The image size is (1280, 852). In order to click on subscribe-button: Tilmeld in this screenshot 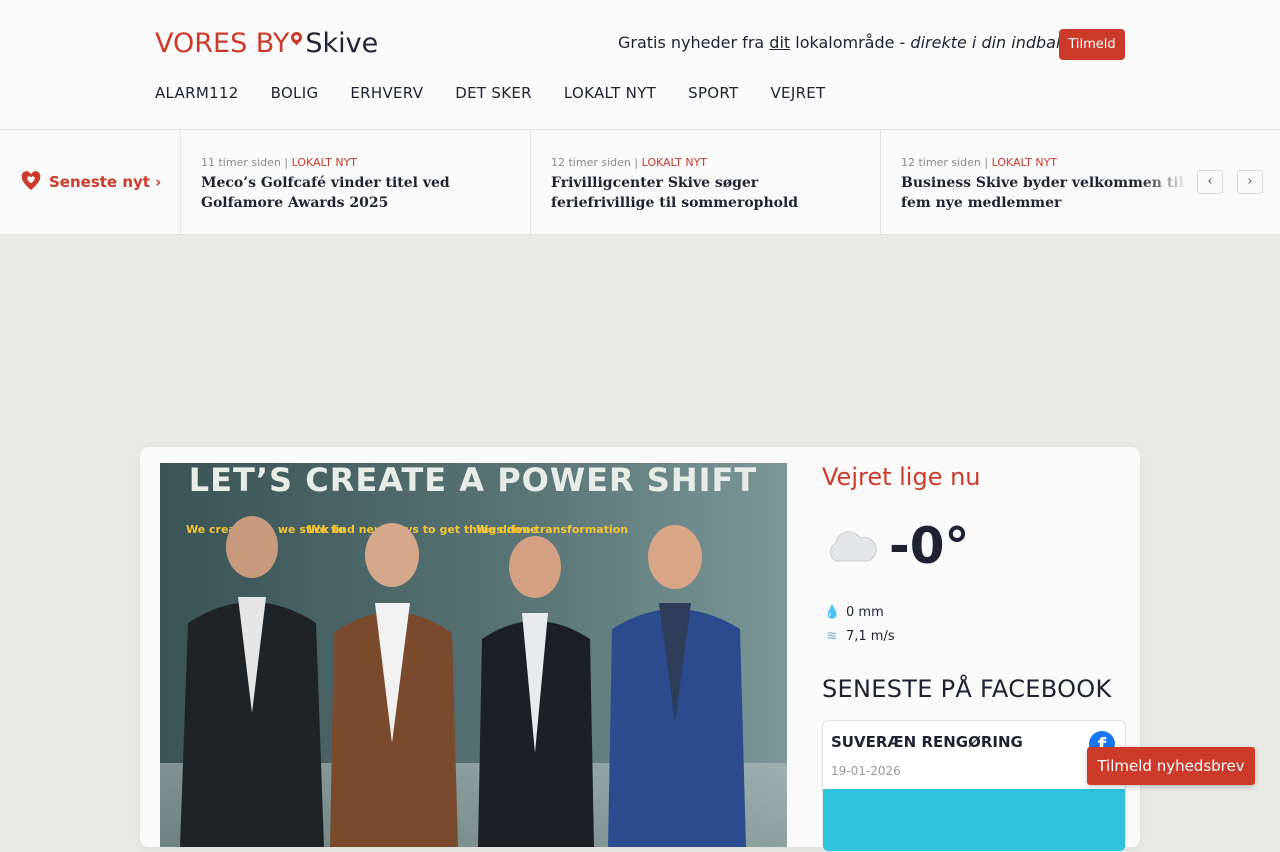, I will do `click(1092, 44)`.